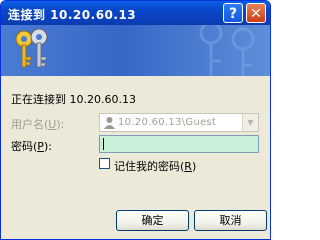 The image size is (320, 240). I want to click on cancel-button: 取消, so click(230, 220).